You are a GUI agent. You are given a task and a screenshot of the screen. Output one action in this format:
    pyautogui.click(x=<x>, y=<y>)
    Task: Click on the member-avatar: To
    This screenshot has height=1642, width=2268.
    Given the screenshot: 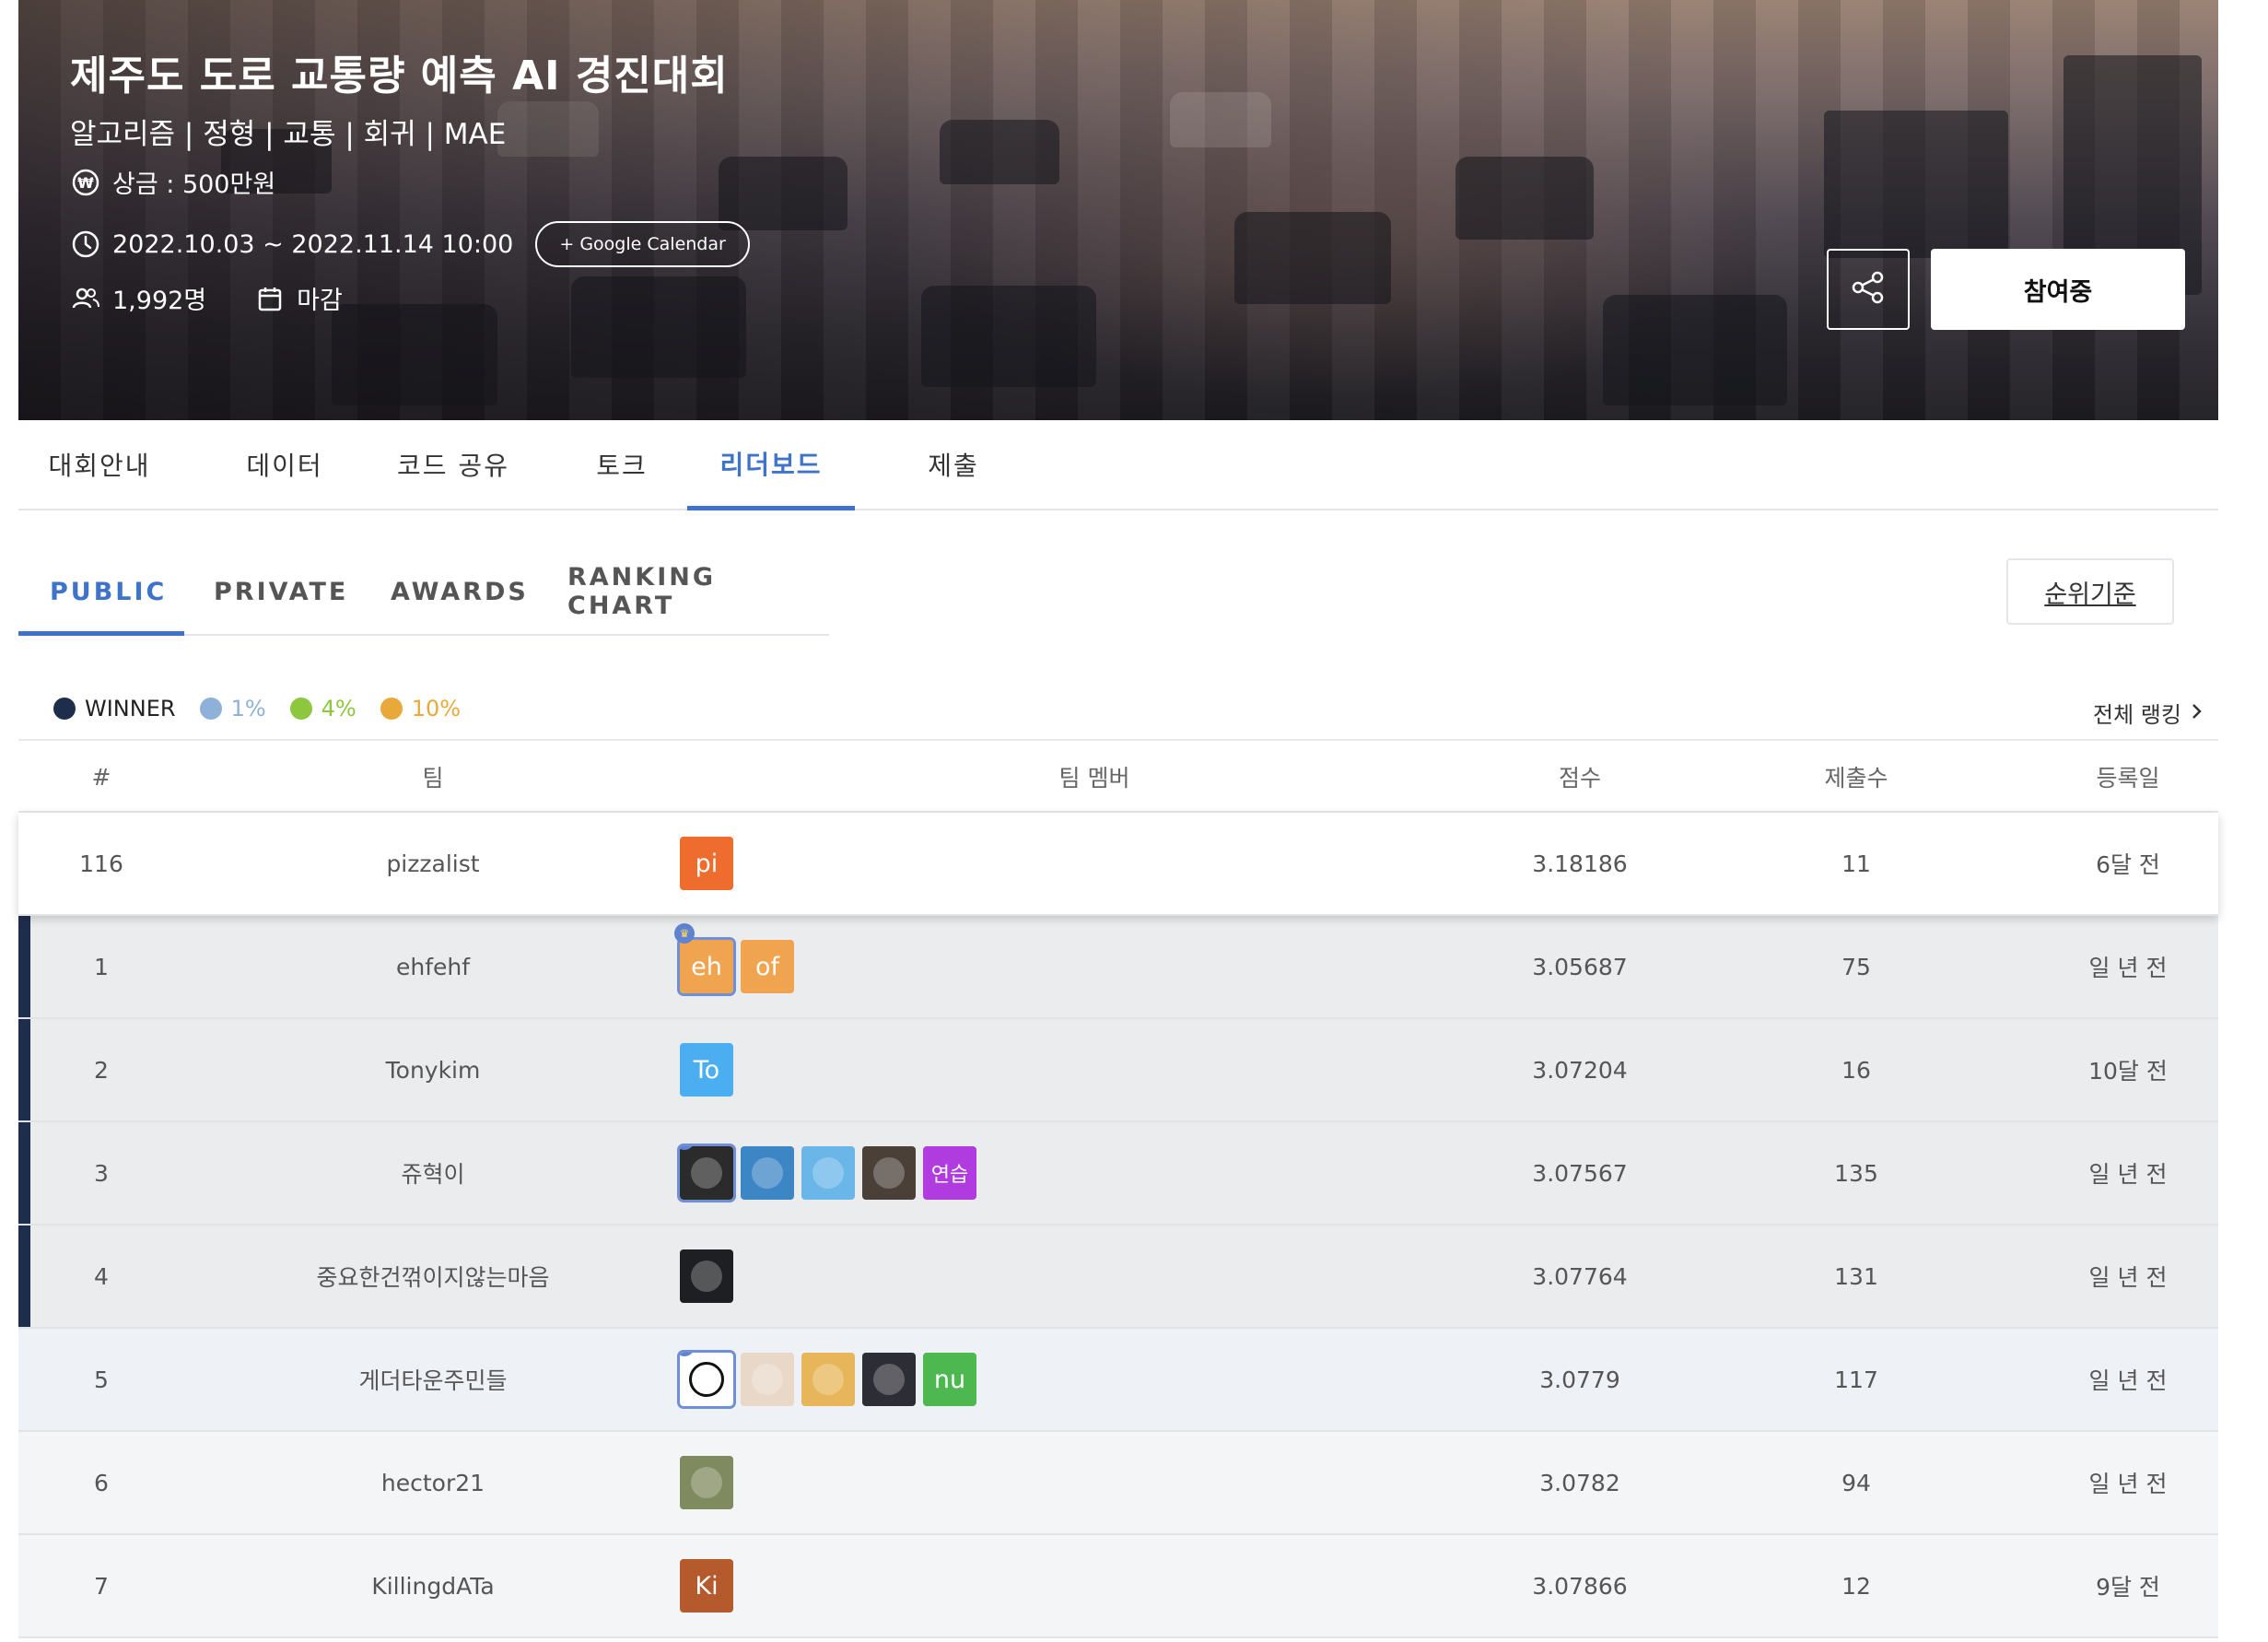 What is the action you would take?
    pyautogui.click(x=706, y=1070)
    